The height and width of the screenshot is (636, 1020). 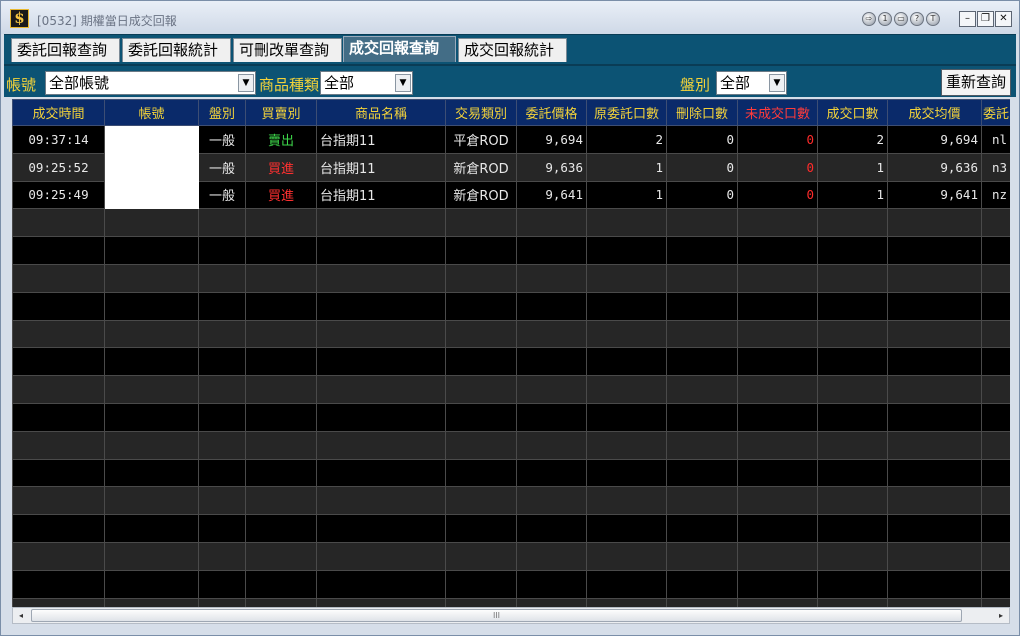 What do you see at coordinates (1001, 615) in the screenshot?
I see `scroll-right-icon: ▸` at bounding box center [1001, 615].